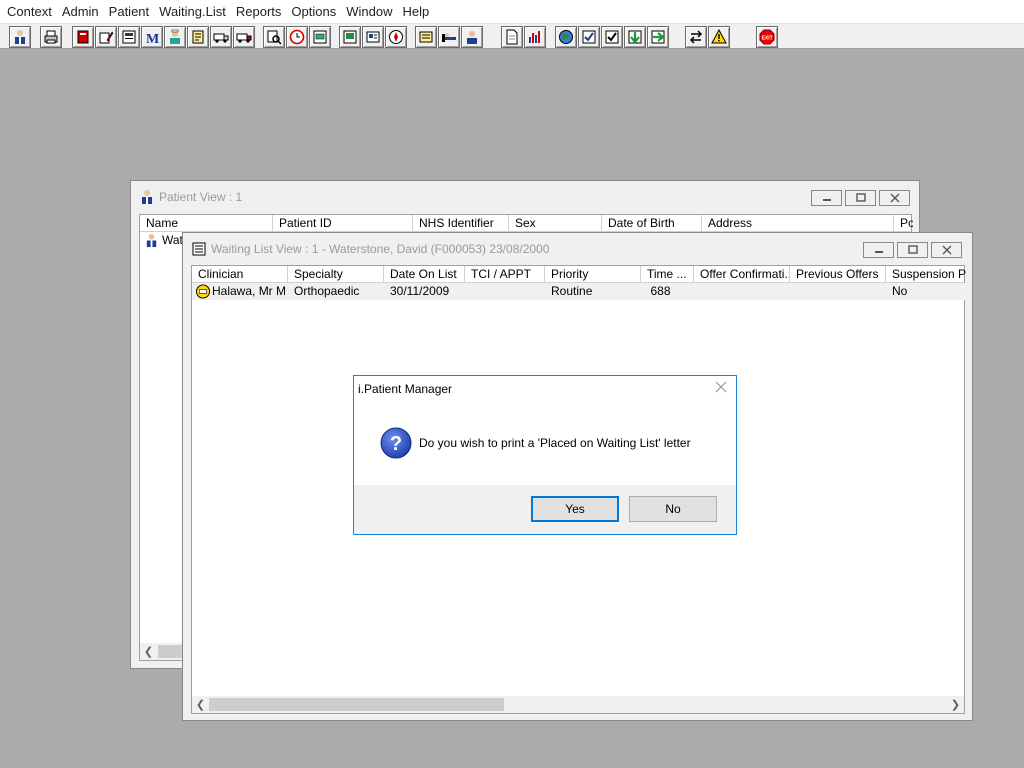  What do you see at coordinates (198, 37) in the screenshot?
I see `notepad-icon` at bounding box center [198, 37].